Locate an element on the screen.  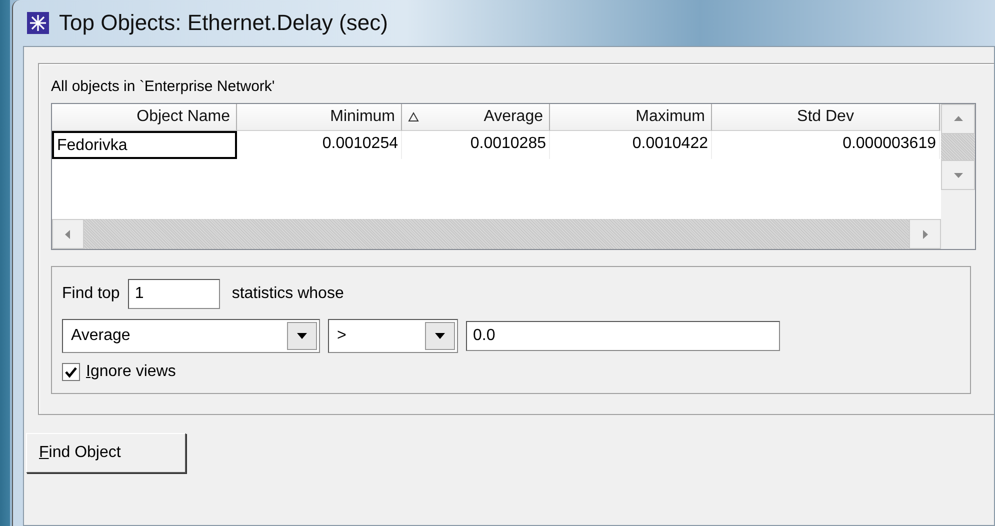
left-arrow-icon is located at coordinates (68, 234).